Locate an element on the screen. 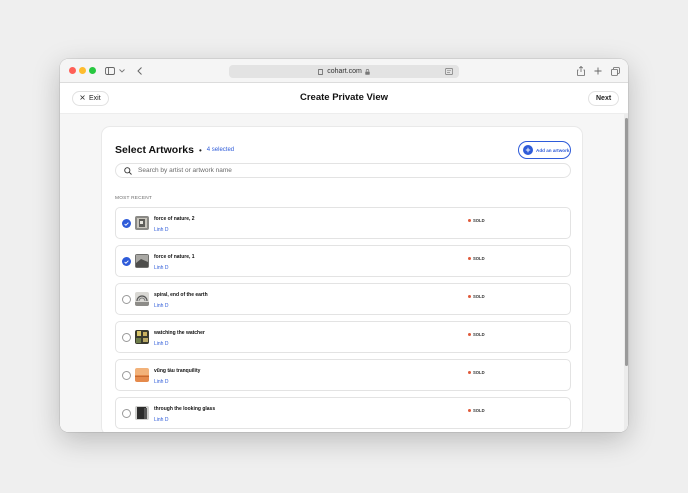  search-icon is located at coordinates (128, 171).